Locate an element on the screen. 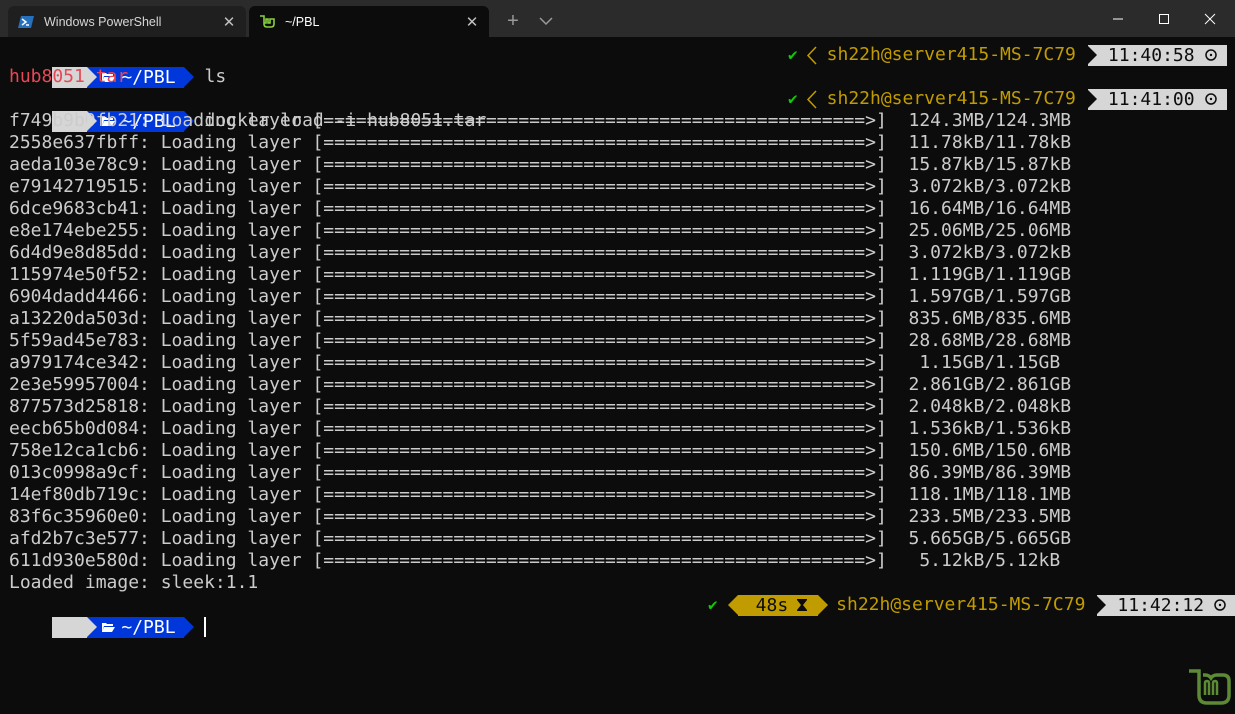 This screenshot has width=1235, height=714. layer-id: 758e12ca1cb6 is located at coordinates (74, 450).